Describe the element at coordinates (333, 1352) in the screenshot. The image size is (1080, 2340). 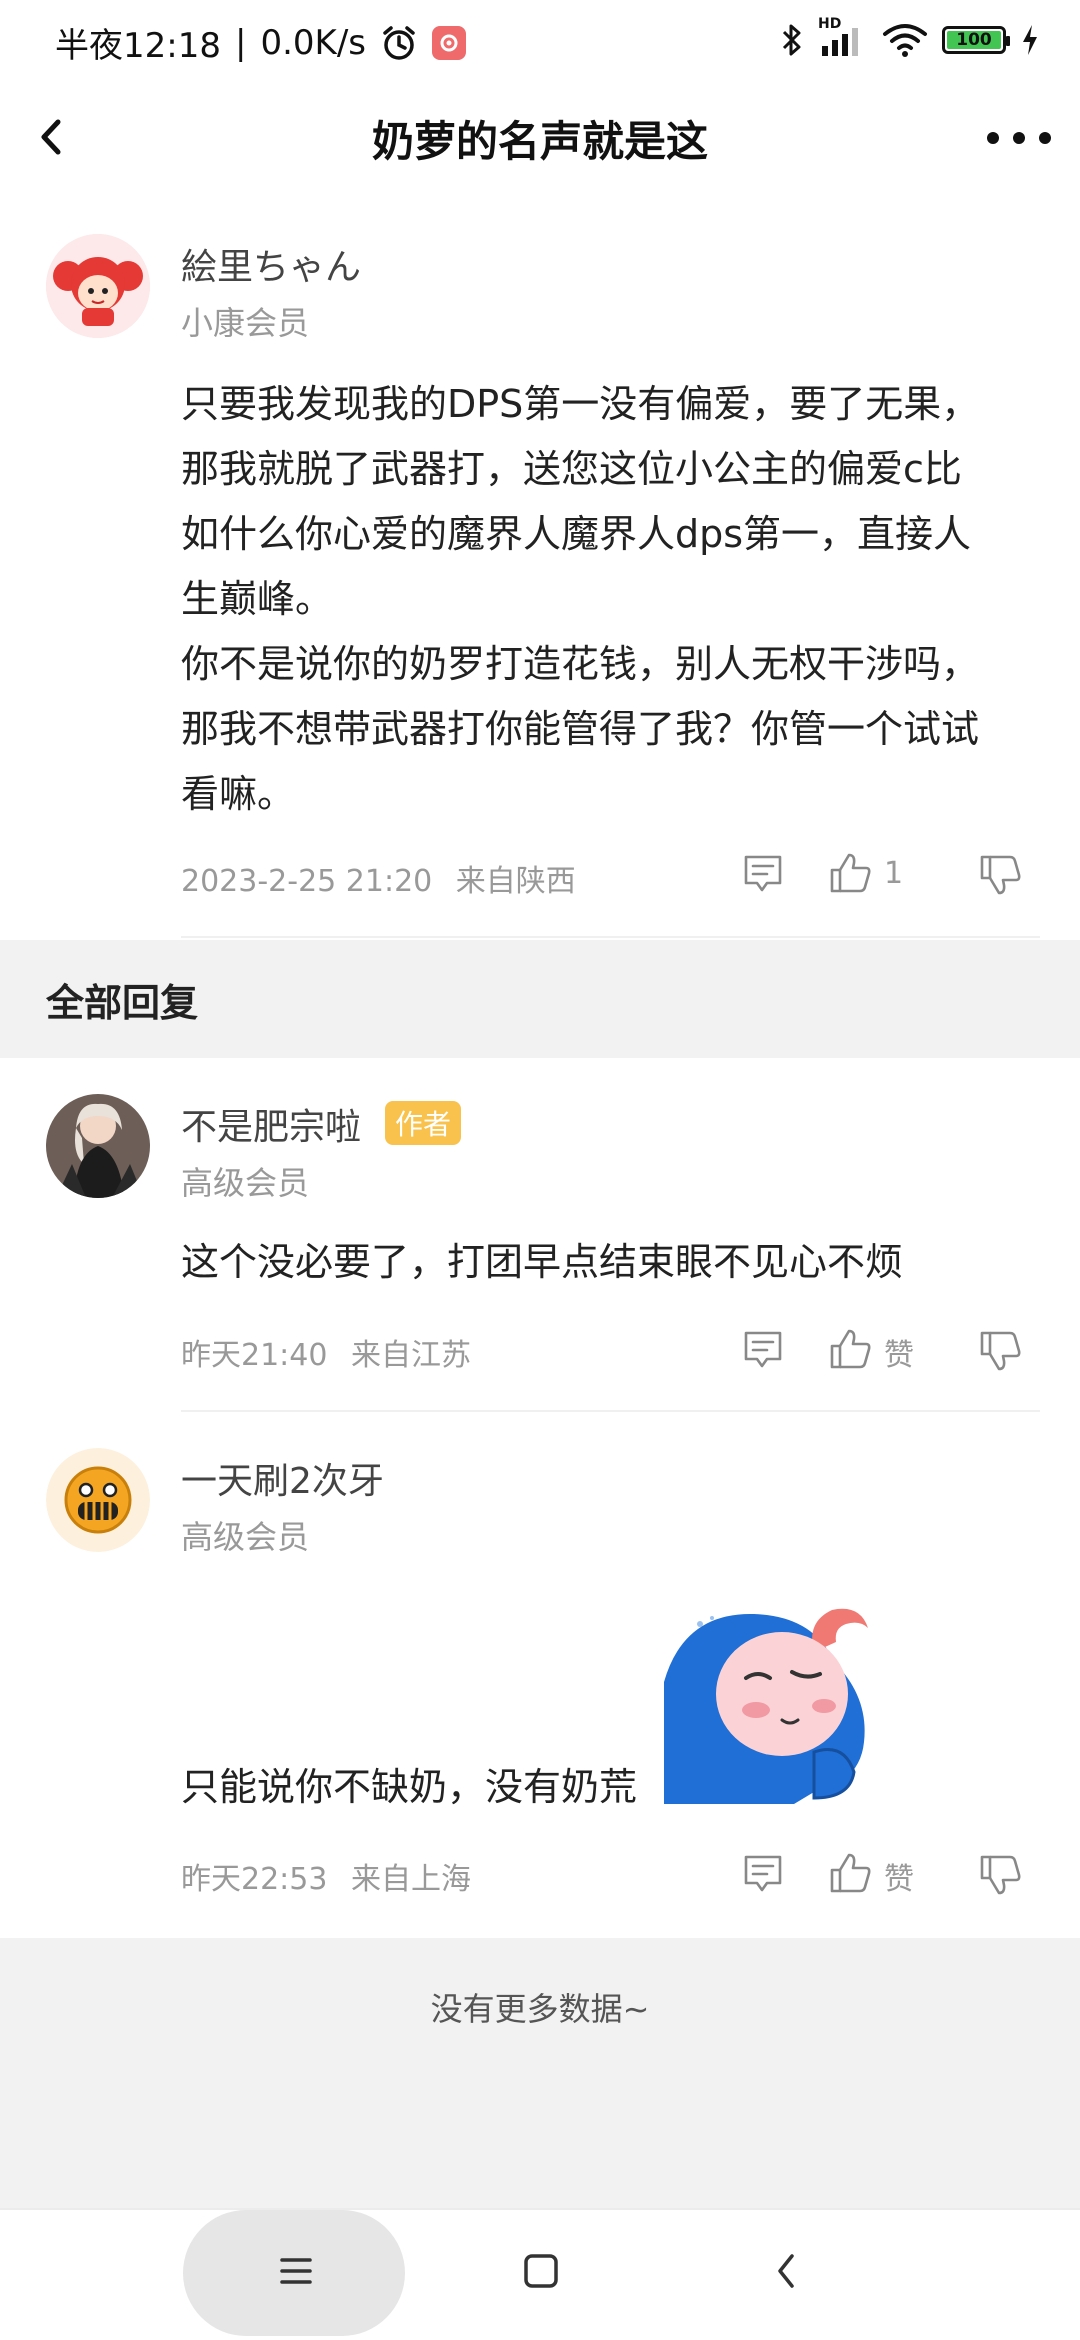
I see `reply-meta: 昨天21:40 来自江苏` at that location.